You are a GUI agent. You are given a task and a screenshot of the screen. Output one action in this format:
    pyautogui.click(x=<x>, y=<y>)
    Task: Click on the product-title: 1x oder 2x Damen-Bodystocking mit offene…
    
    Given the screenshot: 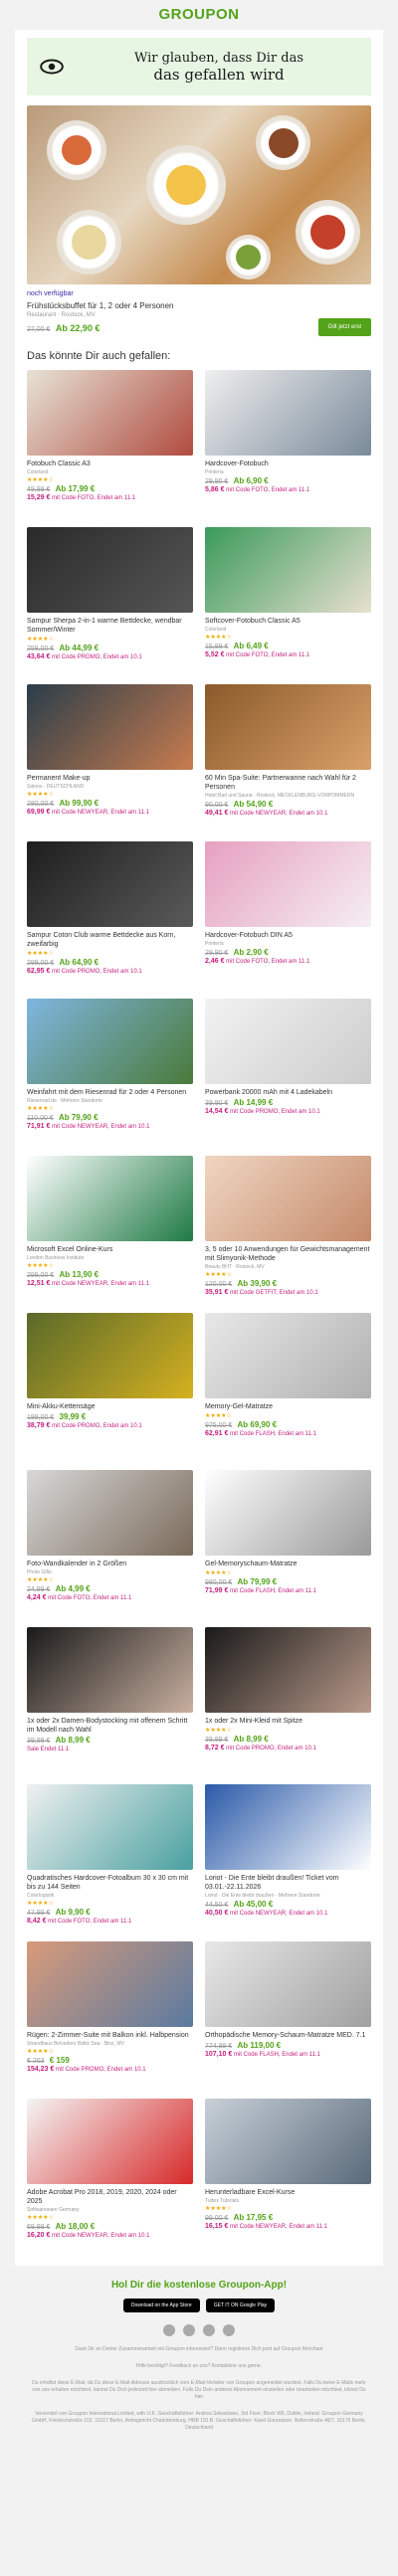 What is the action you would take?
    pyautogui.click(x=110, y=1726)
    